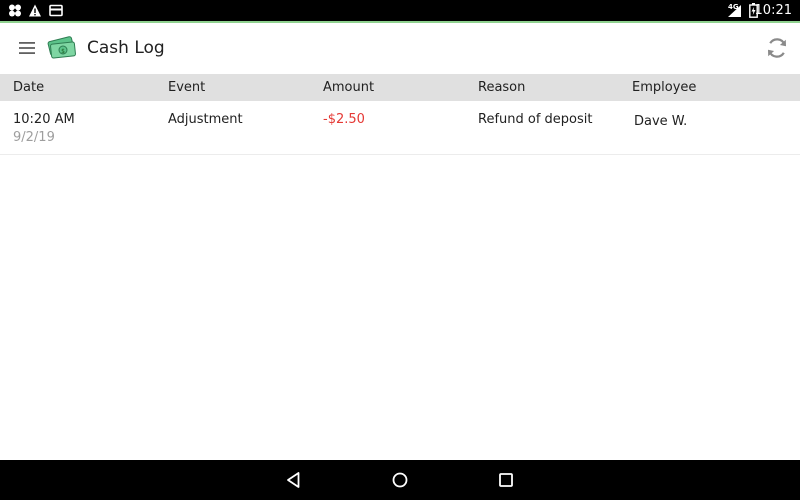 This screenshot has height=500, width=800. Describe the element at coordinates (187, 87) in the screenshot. I see `column-header-event: Event` at that location.